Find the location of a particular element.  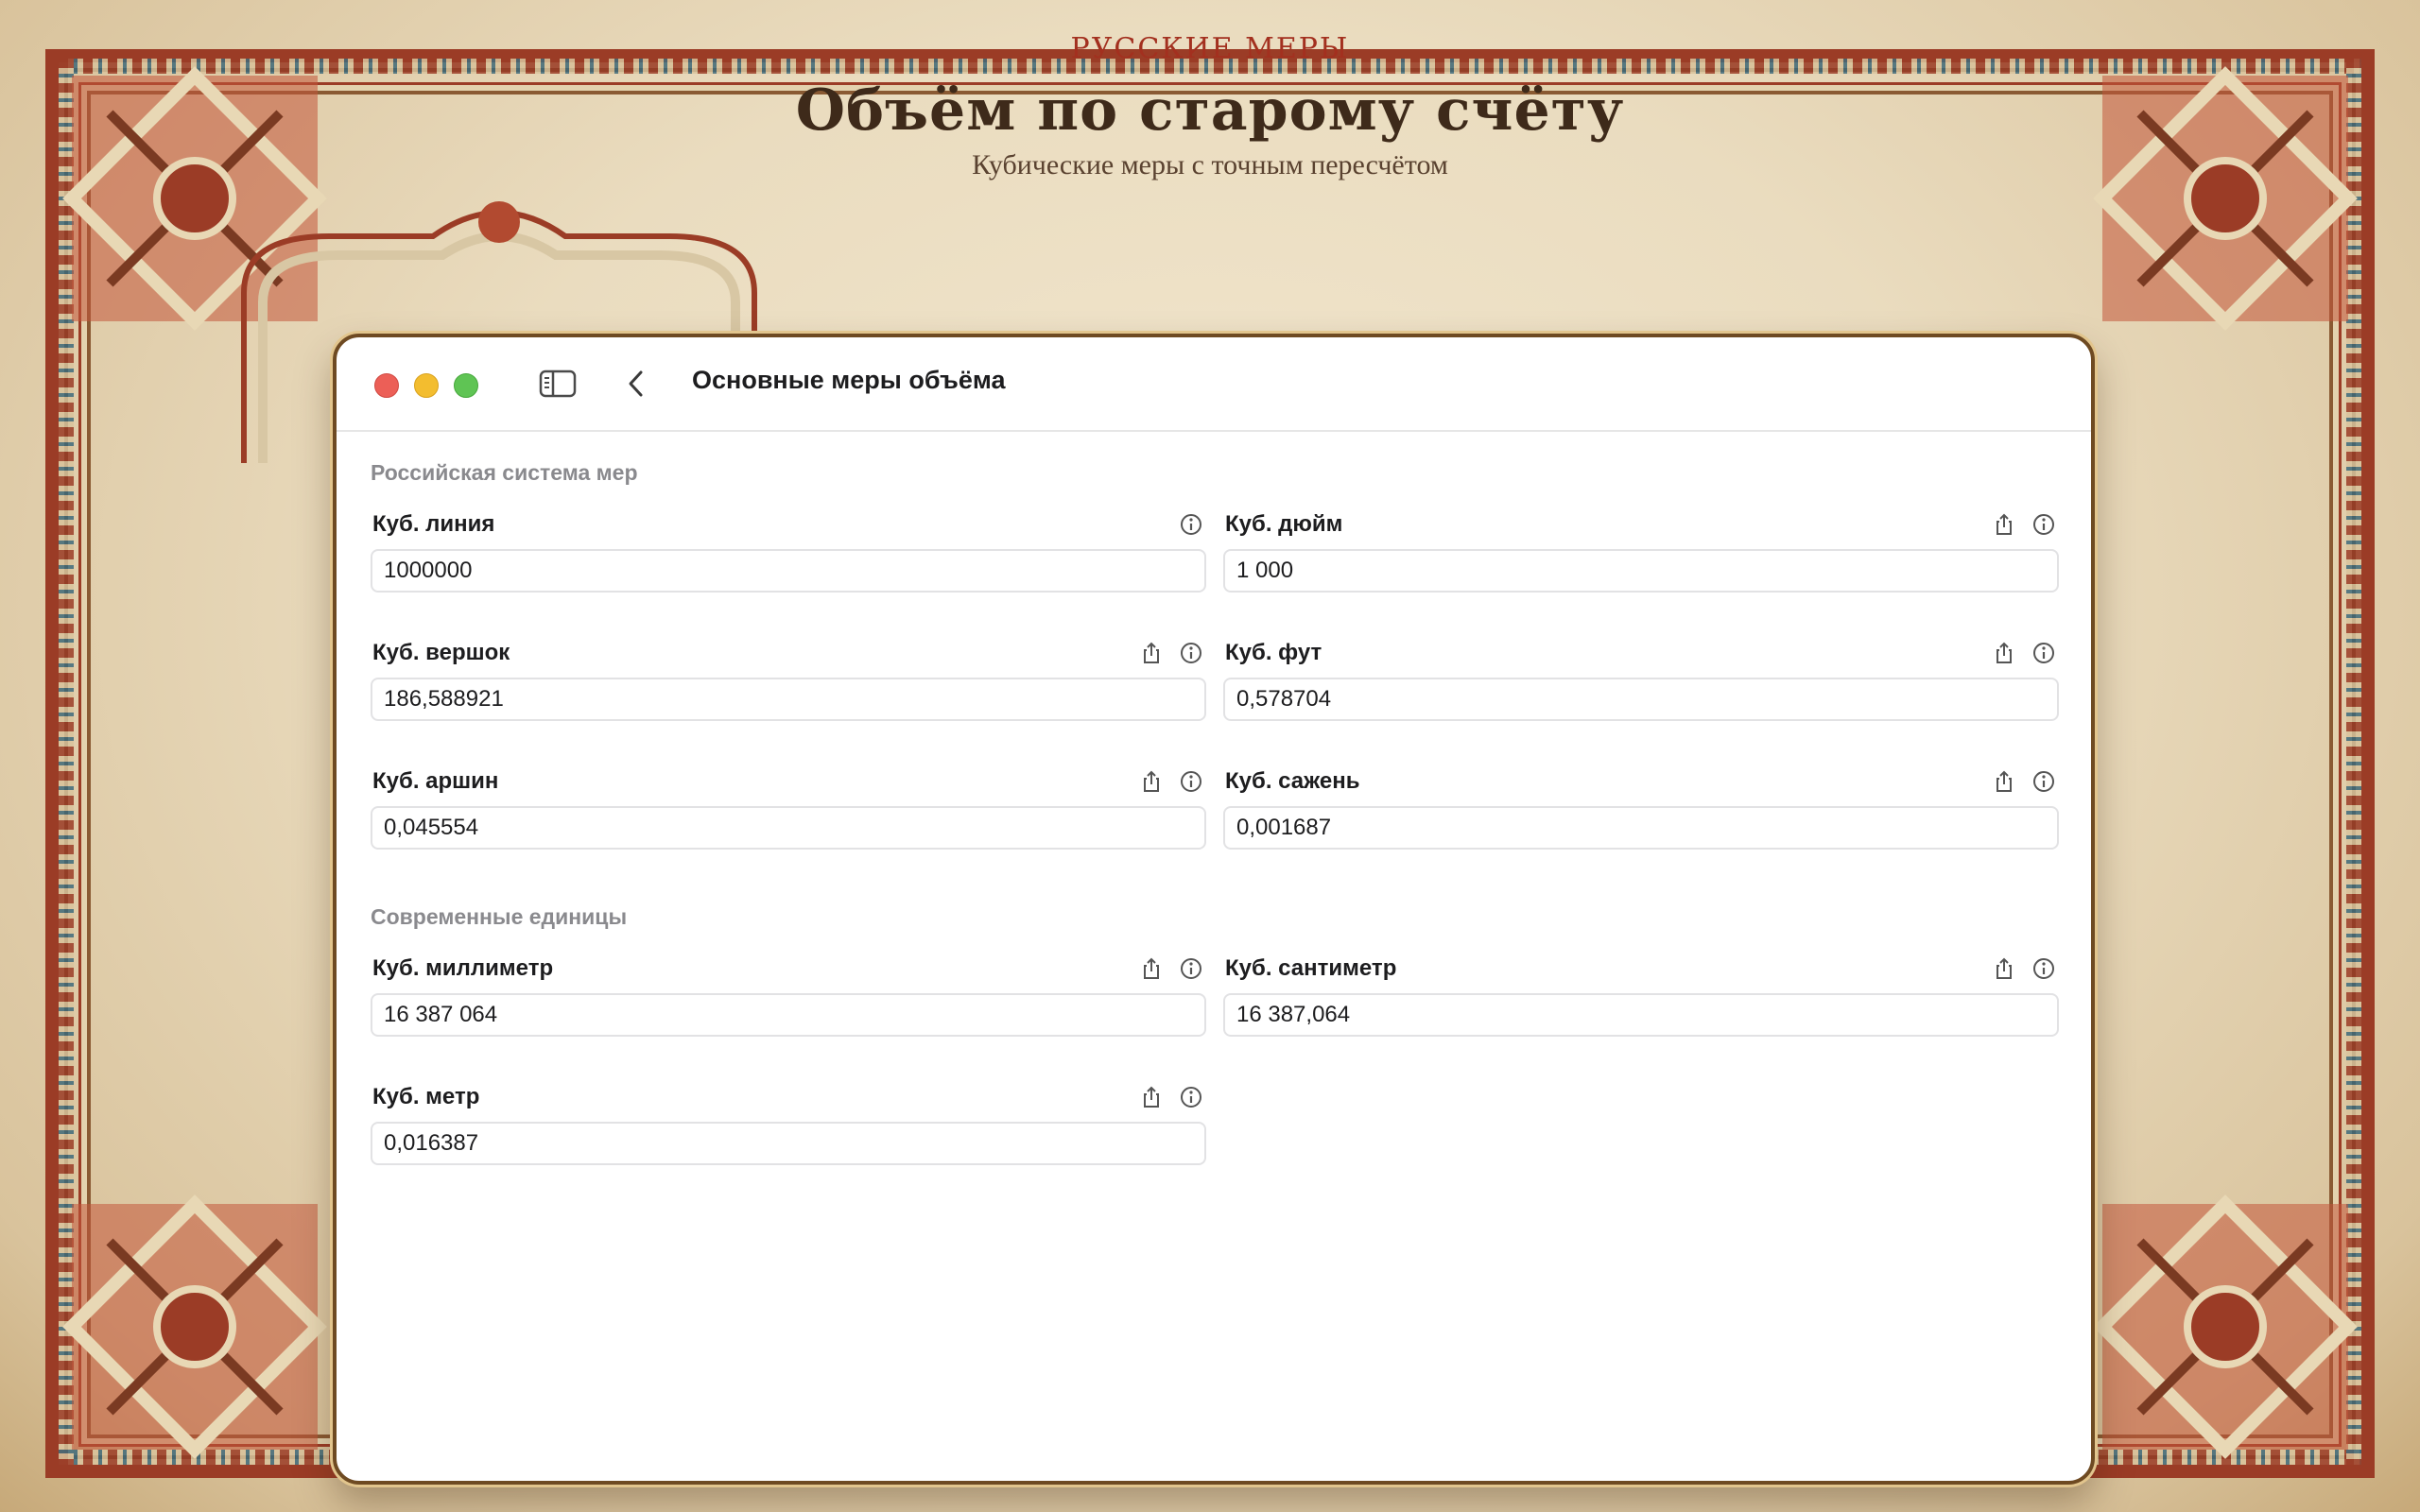

field-cubic-vershok: Куб. вершок is located at coordinates (788, 687).